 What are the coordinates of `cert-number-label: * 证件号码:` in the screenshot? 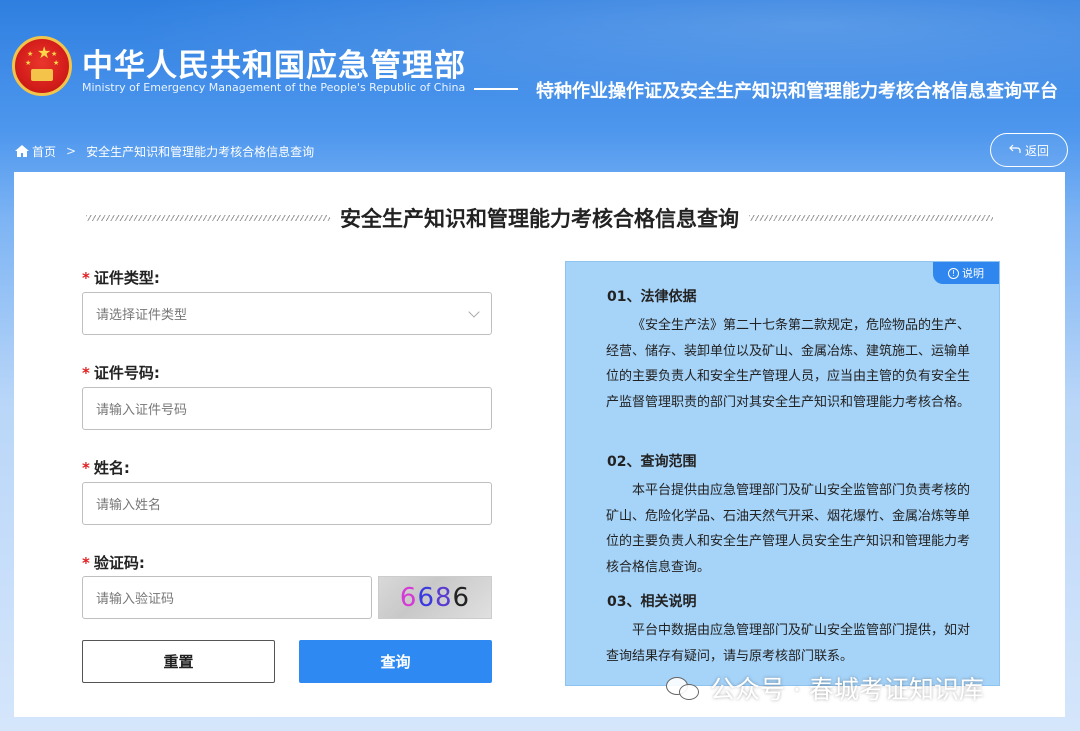 It's located at (121, 373).